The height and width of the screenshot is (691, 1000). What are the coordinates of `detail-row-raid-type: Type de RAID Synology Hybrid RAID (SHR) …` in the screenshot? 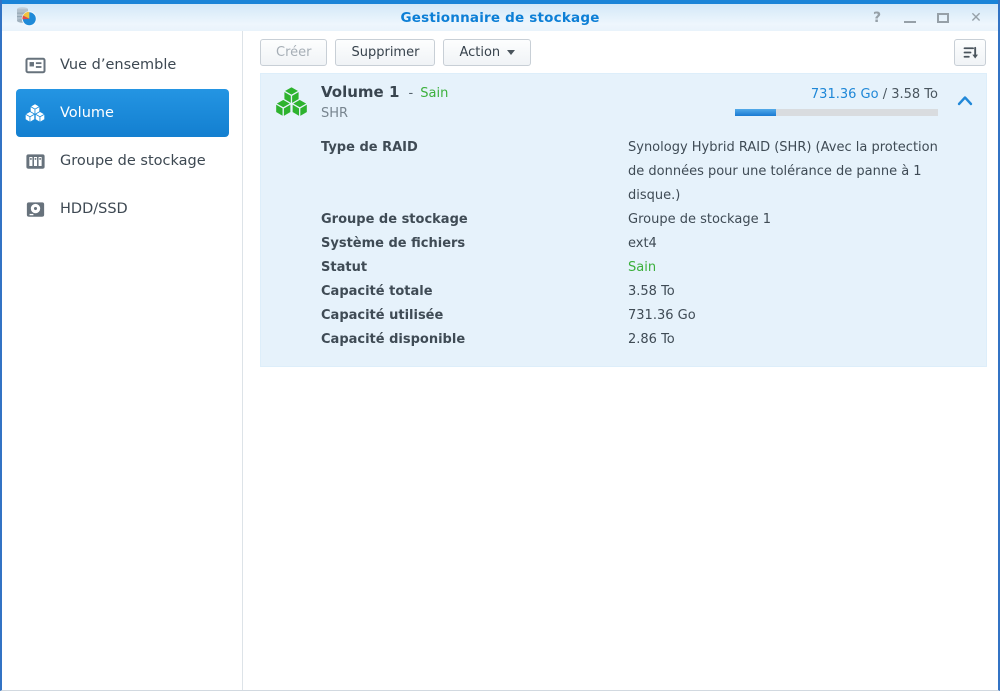 It's located at (653, 172).